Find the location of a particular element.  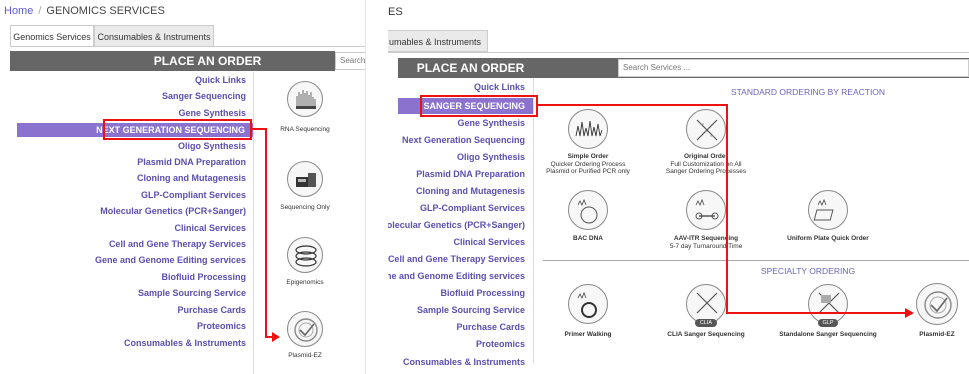

left-menu-item: Molecular Genetics (PCR+Sanger) is located at coordinates (128, 211).